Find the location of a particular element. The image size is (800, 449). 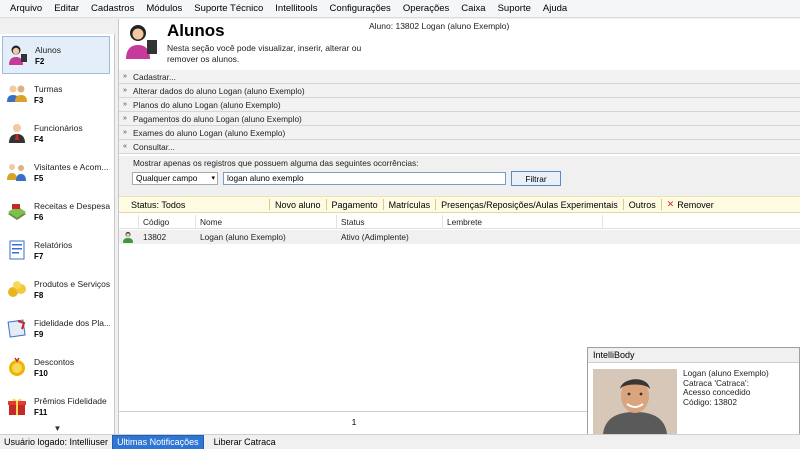

enrollments-button: Matrículas is located at coordinates (410, 205).